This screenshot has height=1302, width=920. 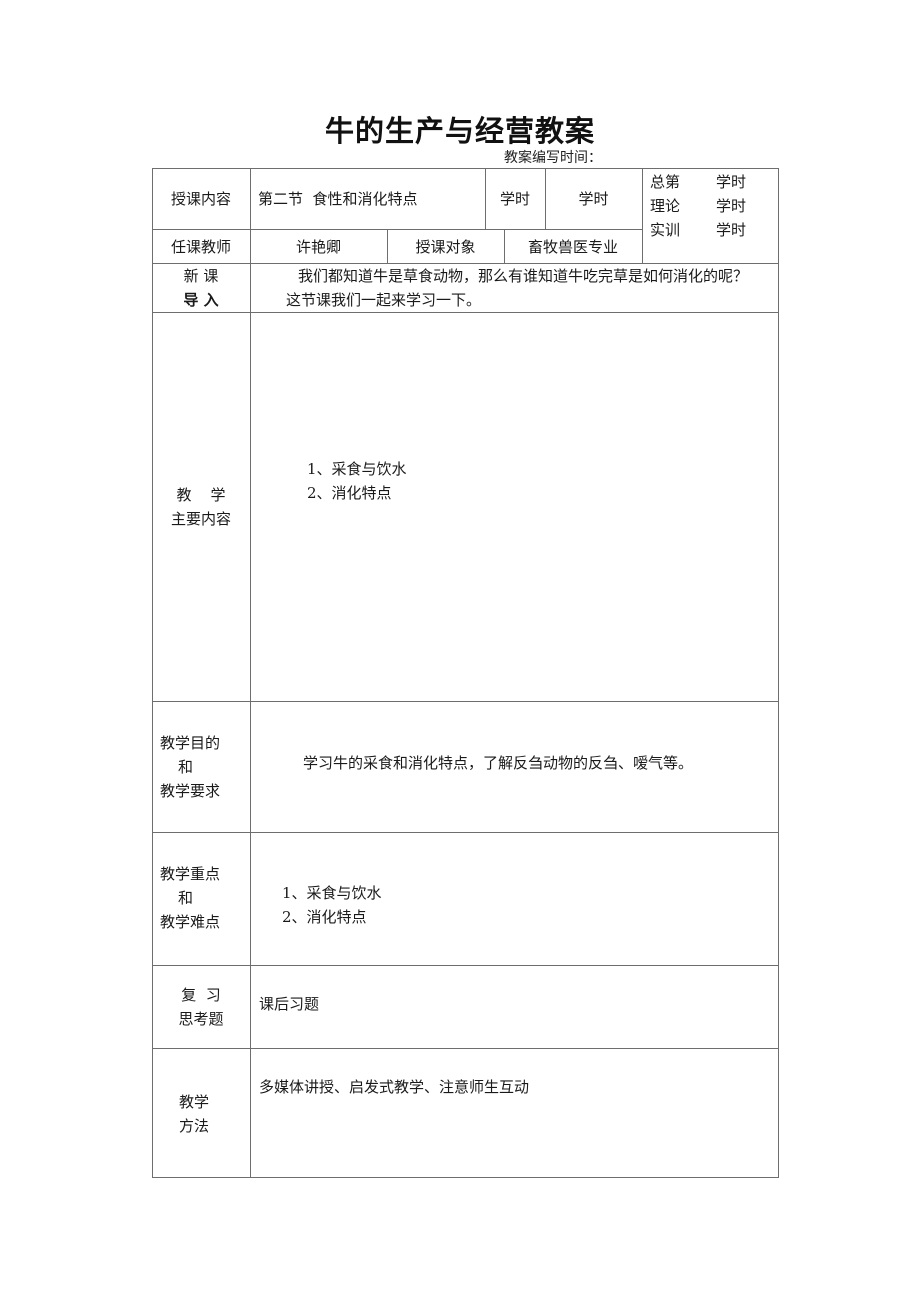 I want to click on main-content-item: 2、消化特点, so click(x=349, y=493).